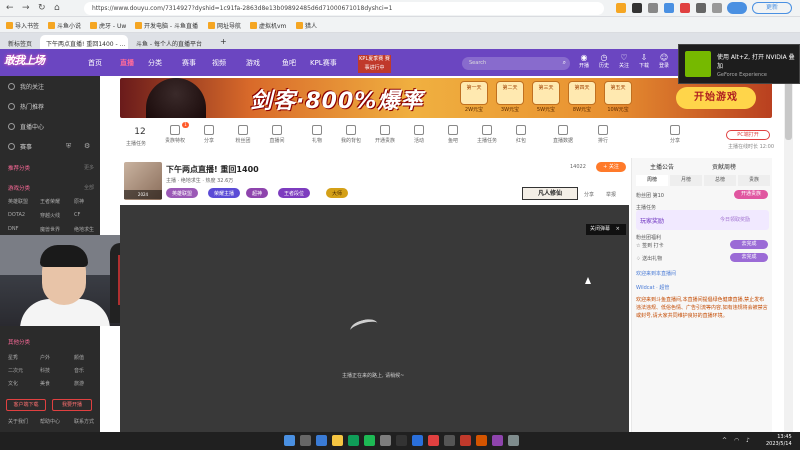 The image size is (800, 450). I want to click on network-icon: ◠, so click(736, 440).